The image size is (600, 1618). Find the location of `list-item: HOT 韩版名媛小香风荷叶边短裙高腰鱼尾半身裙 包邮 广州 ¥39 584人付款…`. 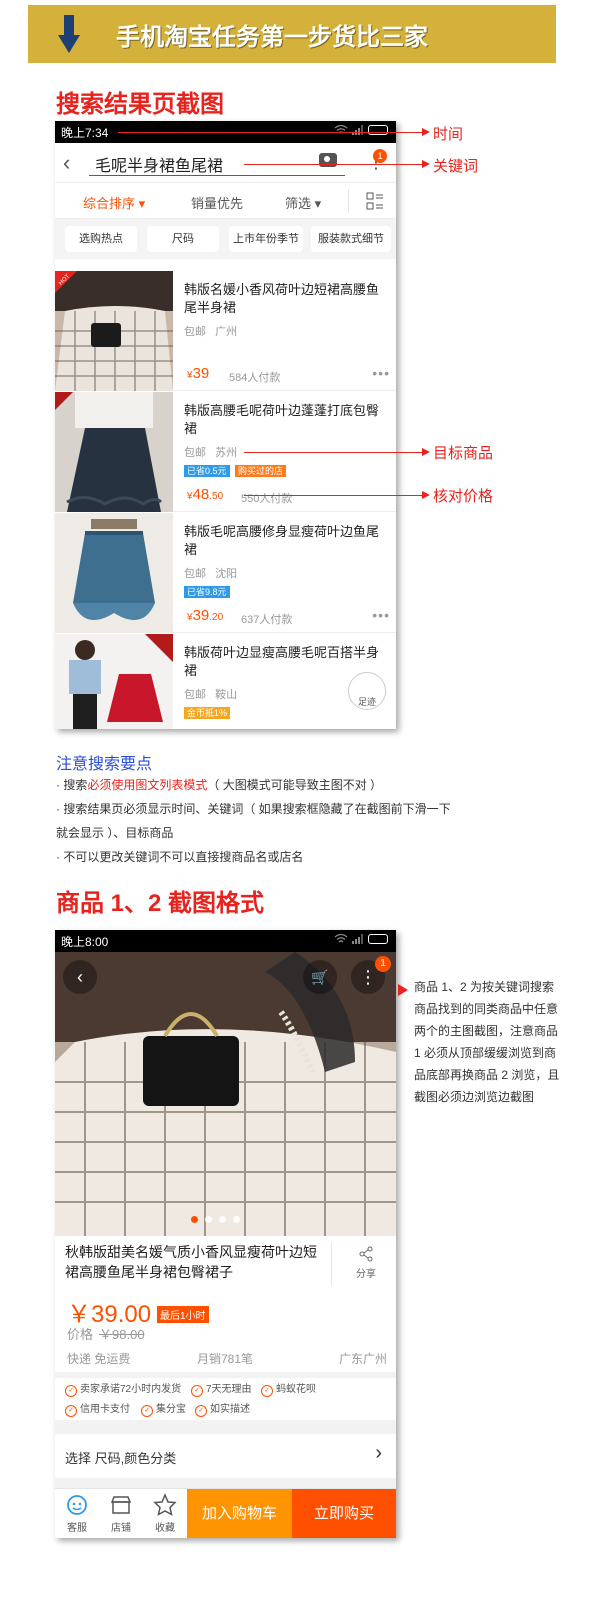

list-item: HOT 韩版名媛小香风荷叶边短裙高腰鱼尾半身裙 包邮 广州 ¥39 584人付款… is located at coordinates (225, 331).